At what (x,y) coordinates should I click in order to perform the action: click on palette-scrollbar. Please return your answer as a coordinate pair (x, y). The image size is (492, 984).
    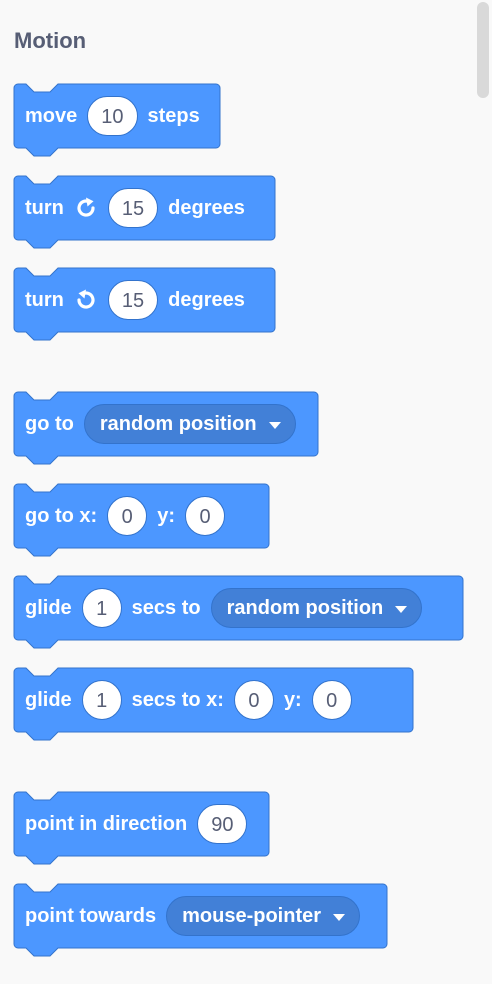
    Looking at the image, I should click on (483, 492).